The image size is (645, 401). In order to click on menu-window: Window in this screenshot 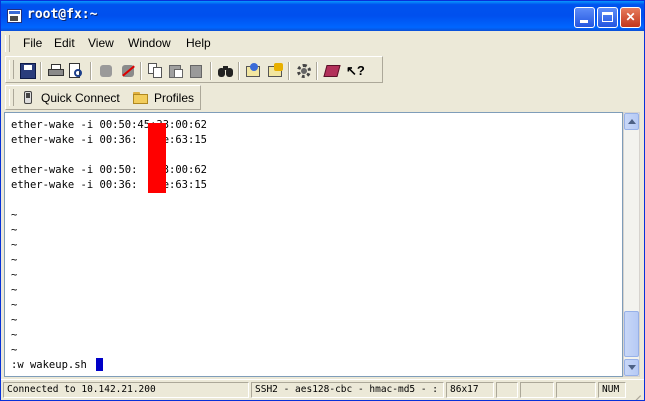, I will do `click(149, 43)`.